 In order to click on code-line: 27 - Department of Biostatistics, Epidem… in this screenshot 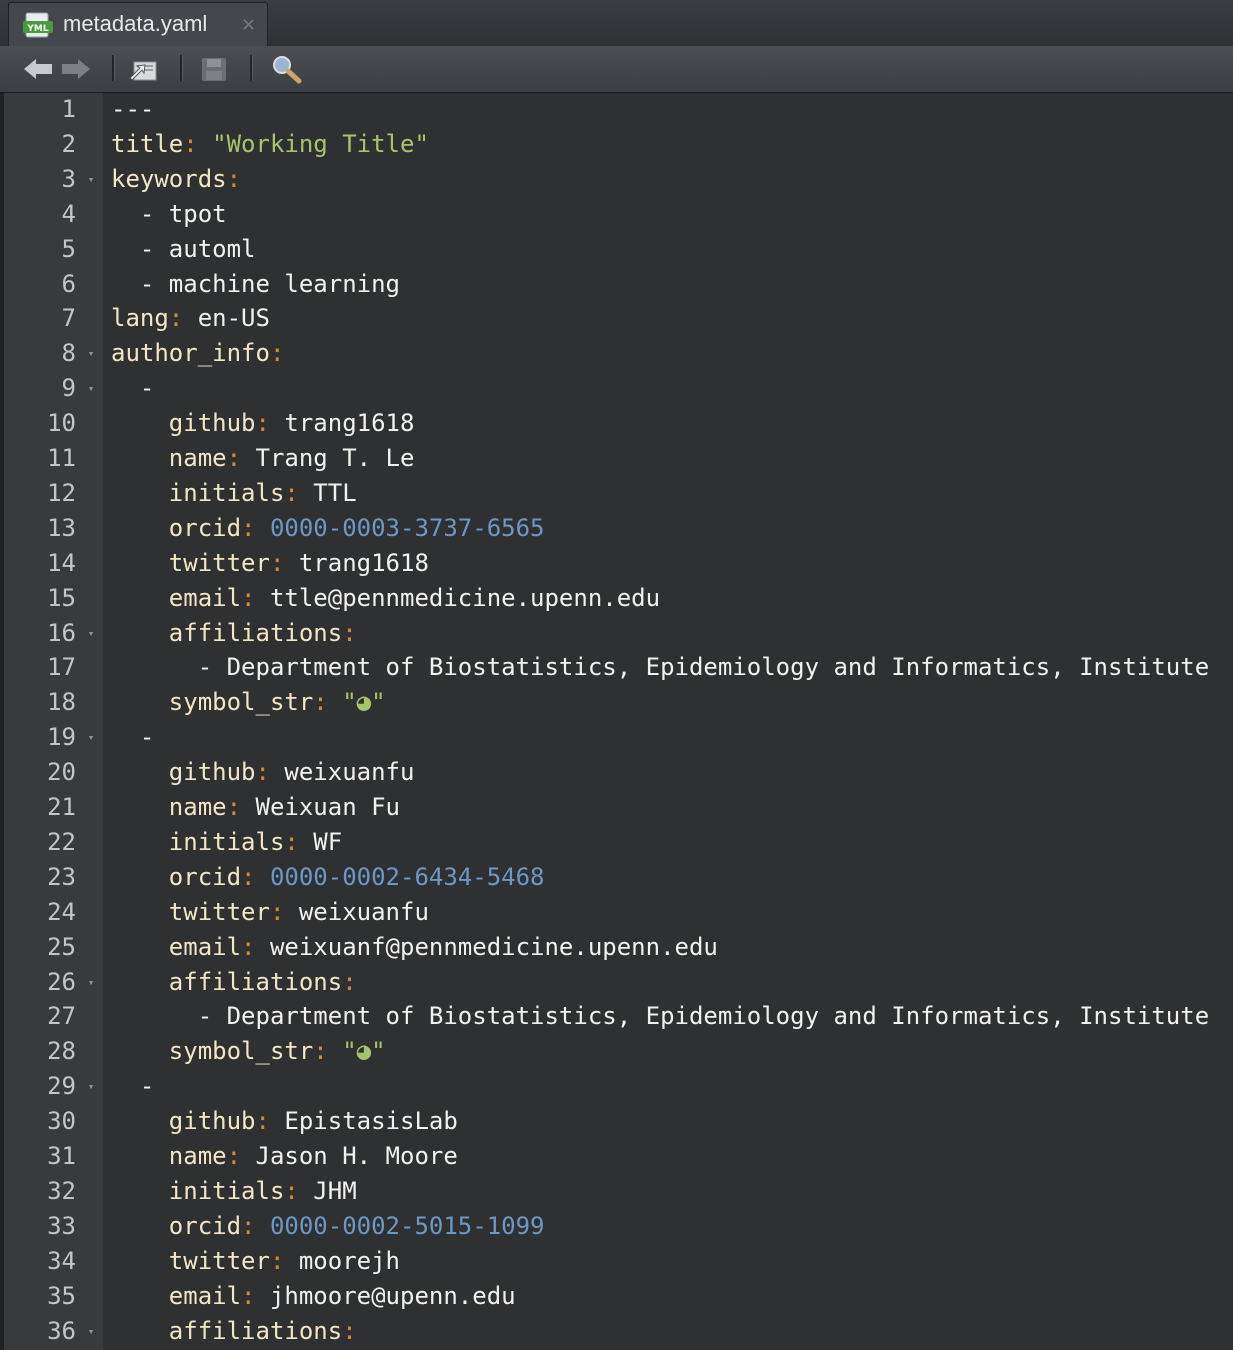, I will do `click(616, 1016)`.